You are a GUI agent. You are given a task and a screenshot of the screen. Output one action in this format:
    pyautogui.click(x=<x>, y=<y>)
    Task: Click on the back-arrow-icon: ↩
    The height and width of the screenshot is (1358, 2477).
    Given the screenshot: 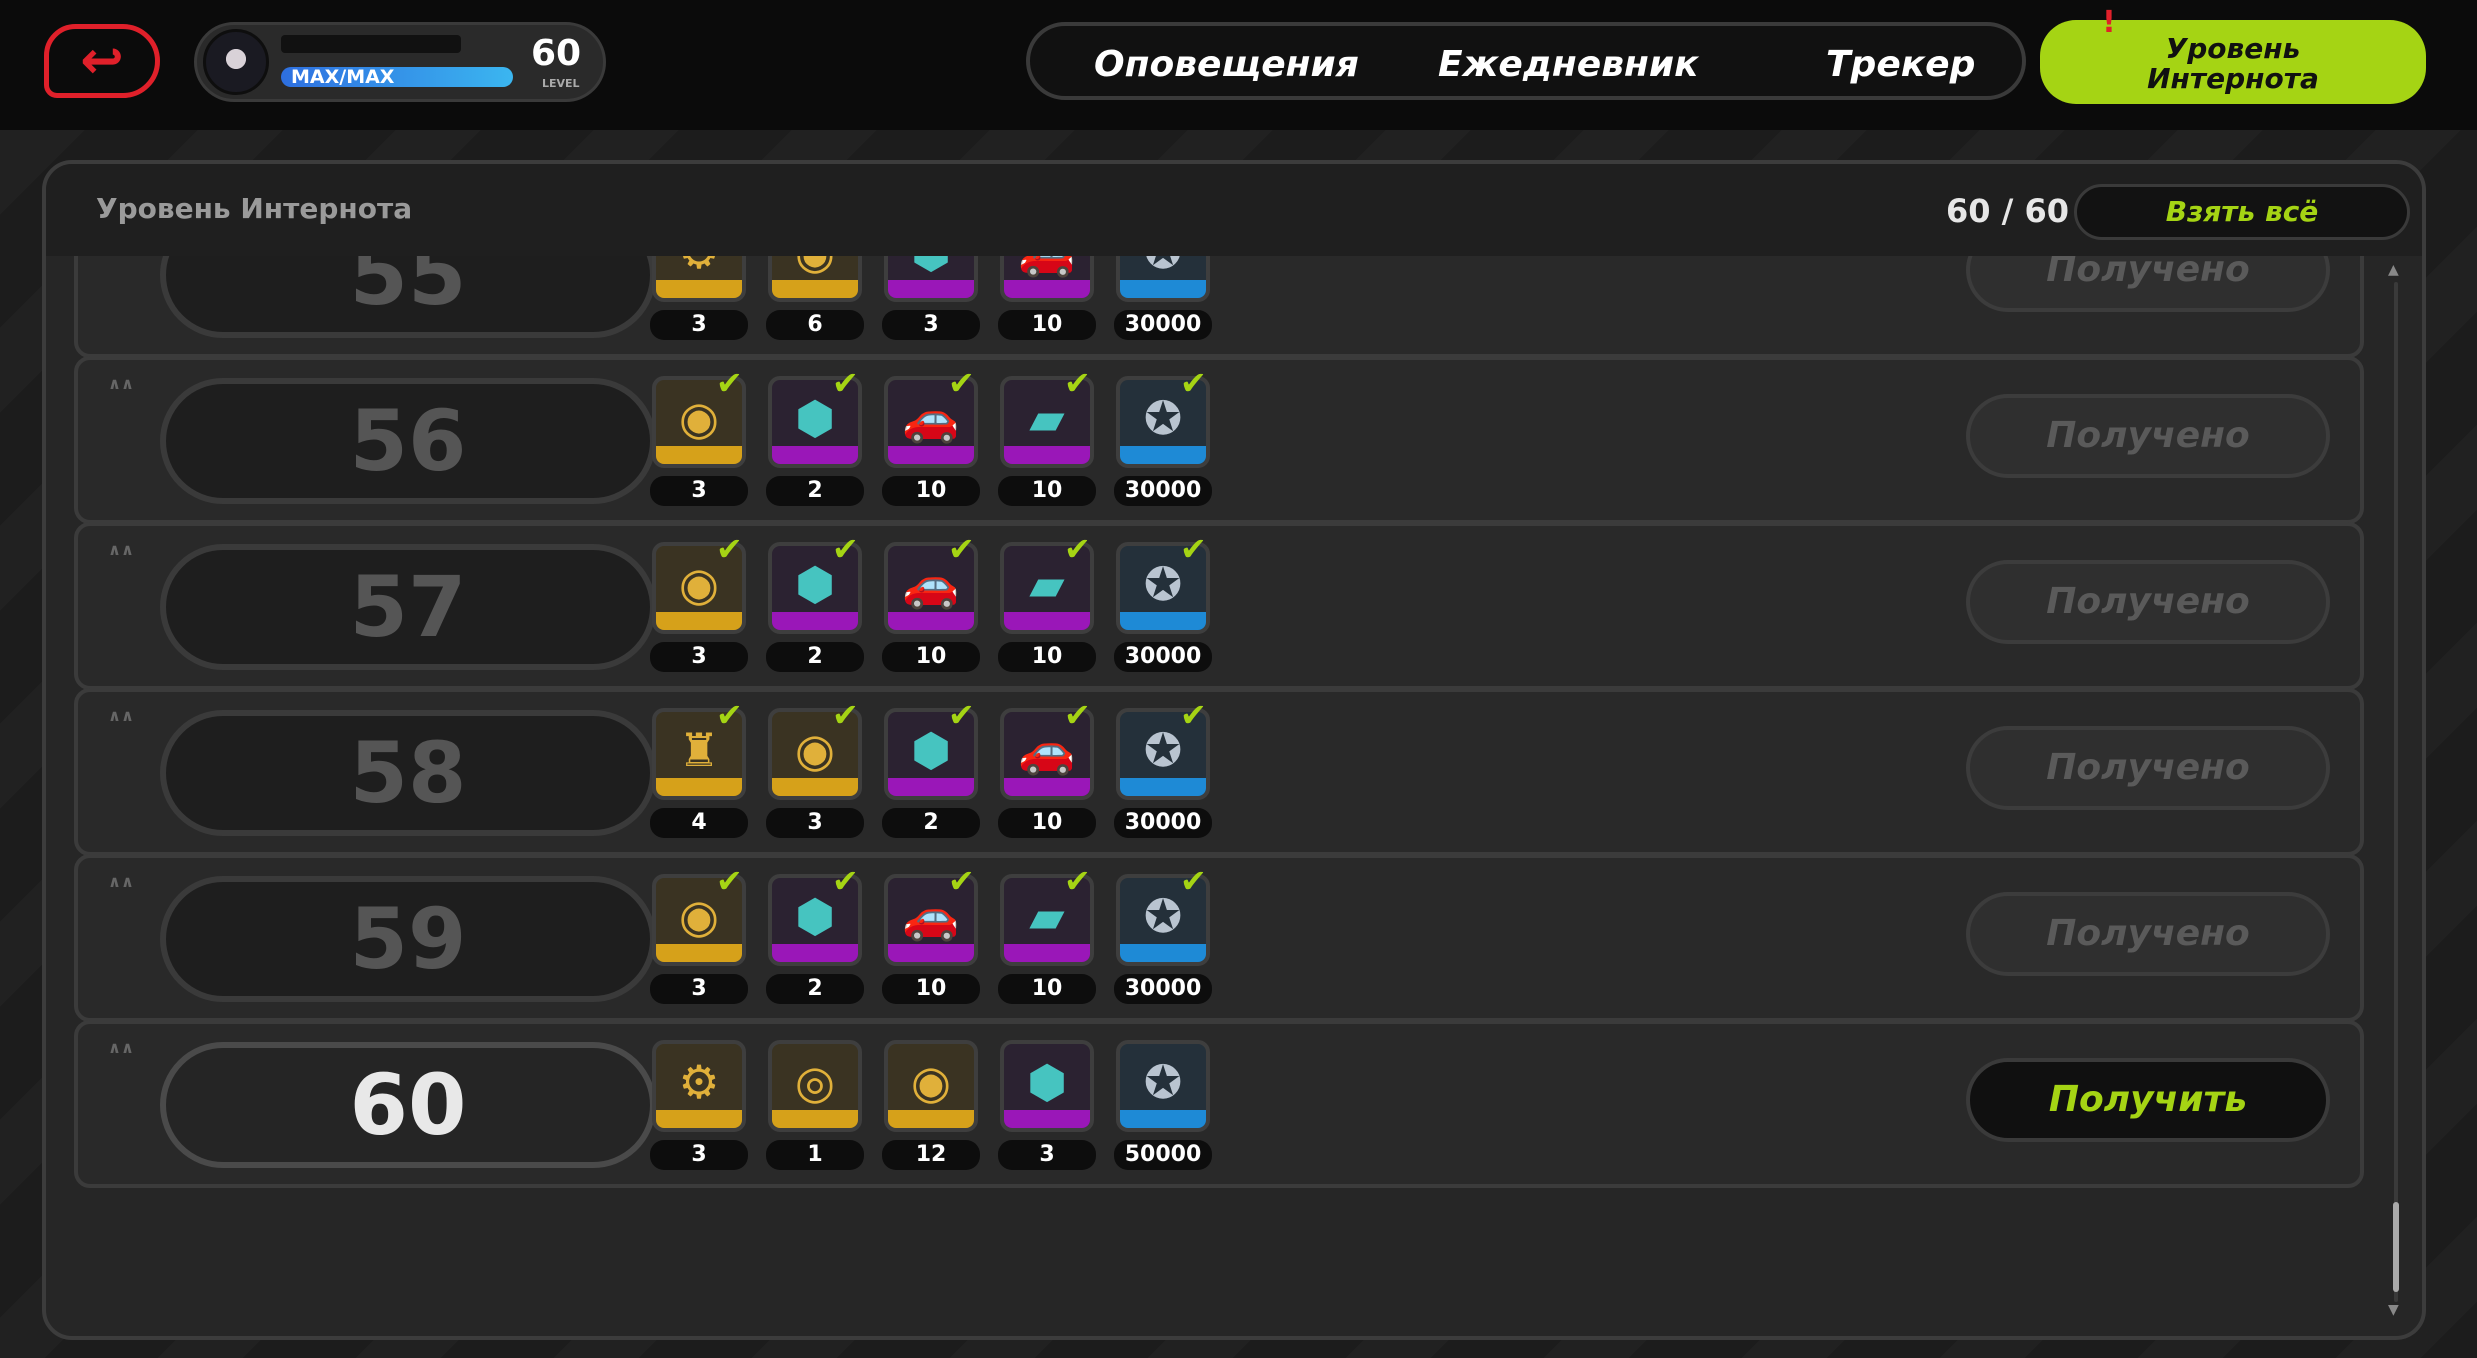 What is the action you would take?
    pyautogui.click(x=102, y=61)
    